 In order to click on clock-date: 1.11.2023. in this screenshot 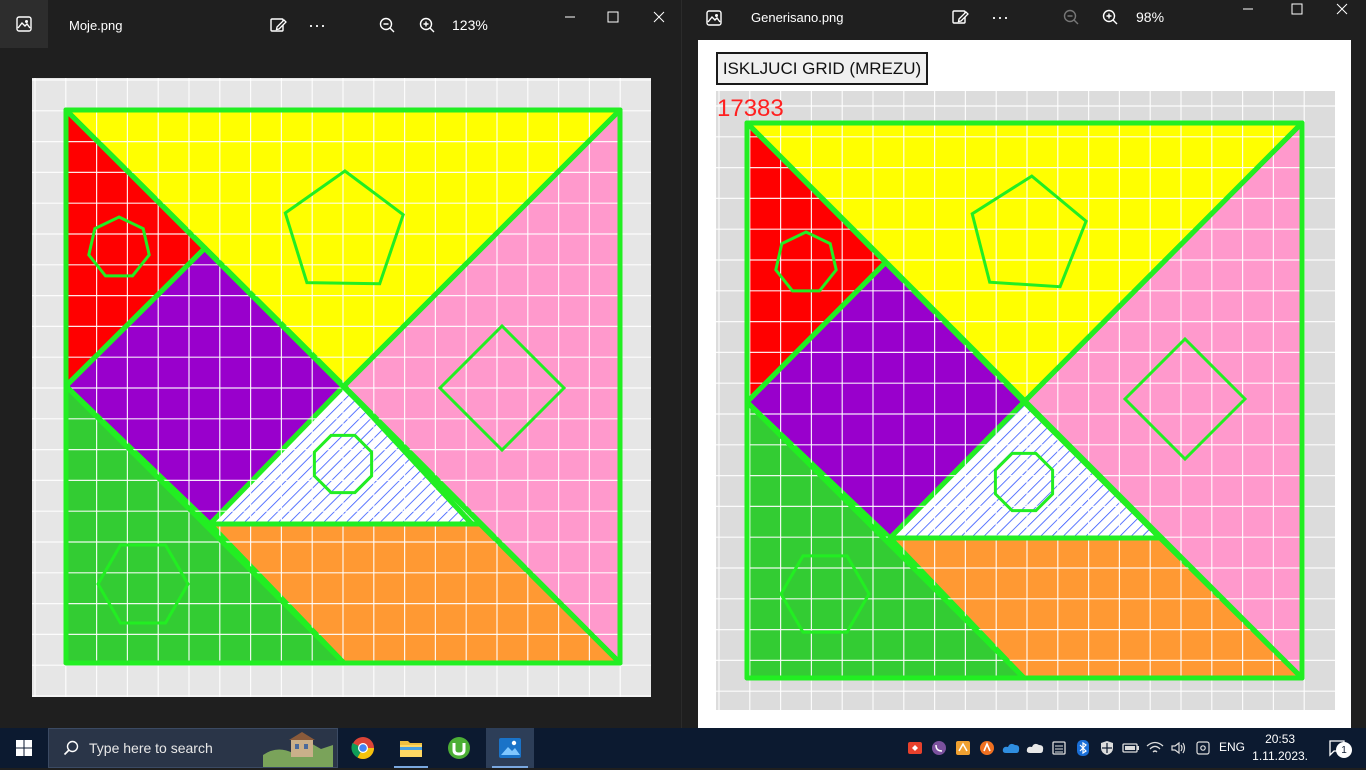, I will do `click(1280, 756)`.